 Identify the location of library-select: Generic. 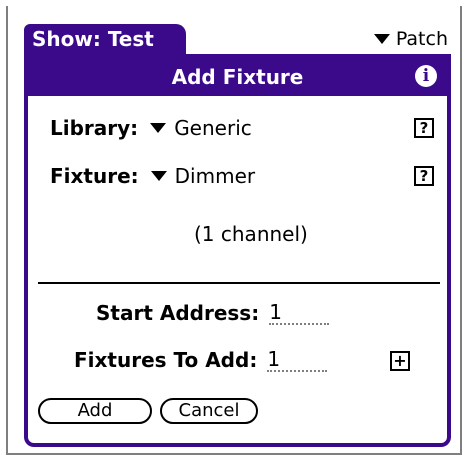
(201, 128).